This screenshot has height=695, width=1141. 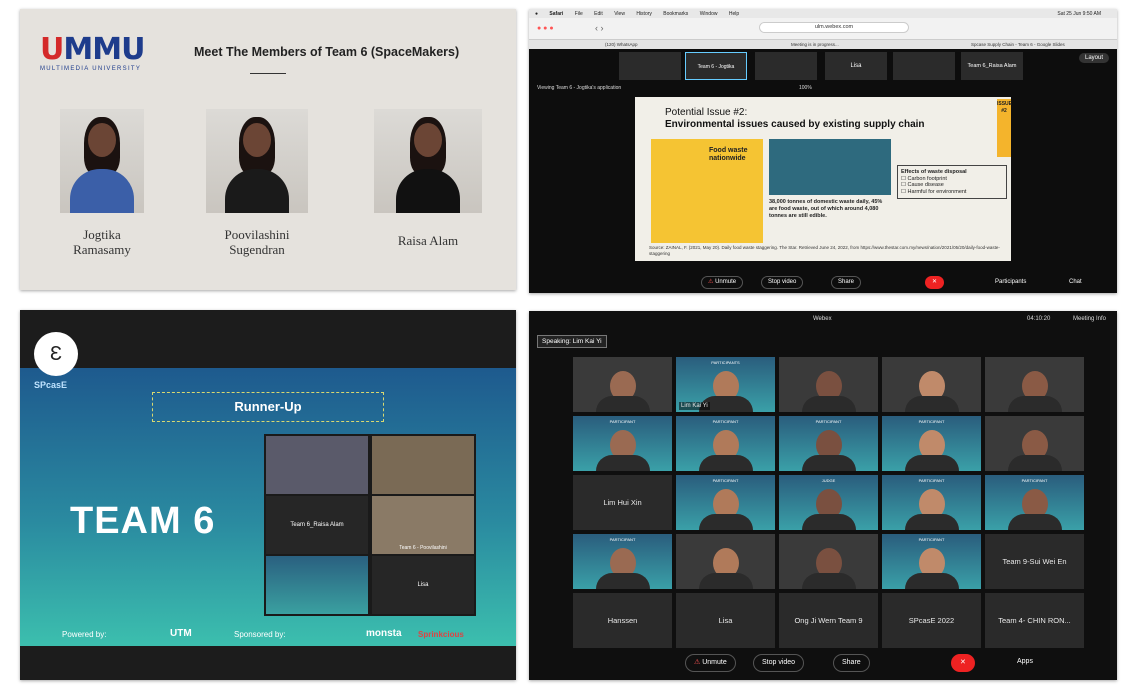 What do you see at coordinates (556, 14) in the screenshot?
I see `menu-item: Safari` at bounding box center [556, 14].